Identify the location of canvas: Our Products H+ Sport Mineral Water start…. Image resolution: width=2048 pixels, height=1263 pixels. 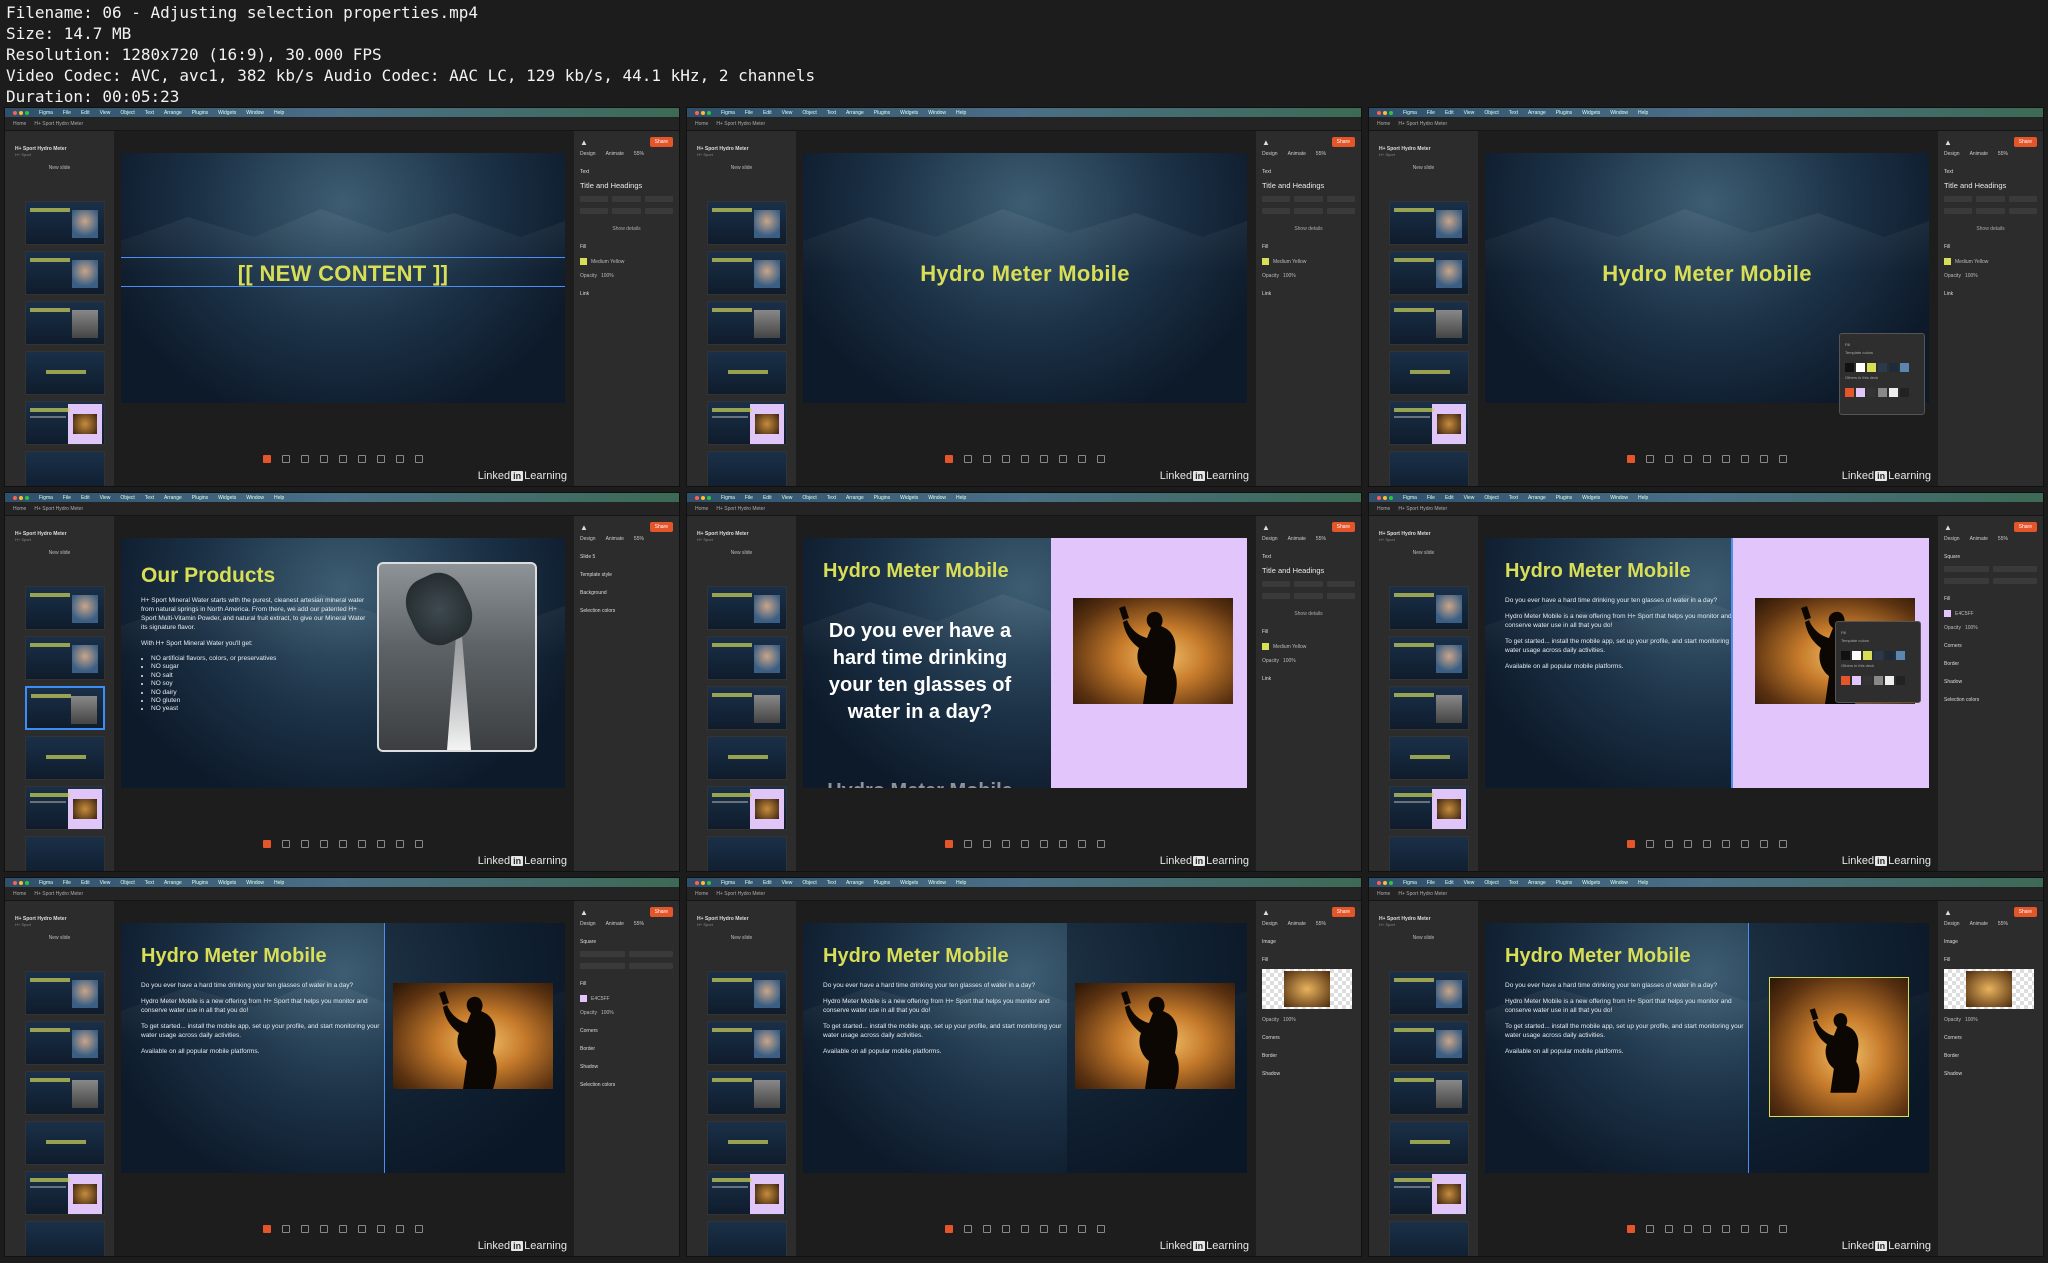
(345, 693).